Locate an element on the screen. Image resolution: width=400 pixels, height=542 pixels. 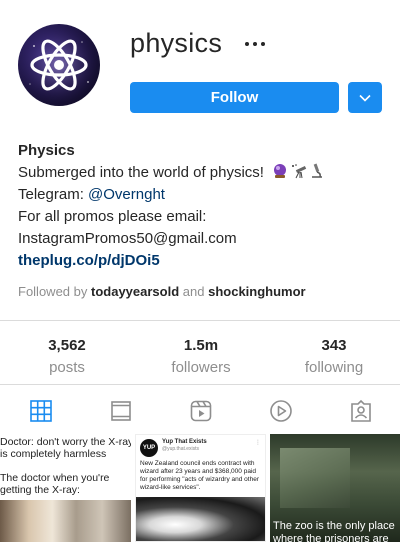
stat-posts: 3,562 posts is located at coordinates (67, 357).